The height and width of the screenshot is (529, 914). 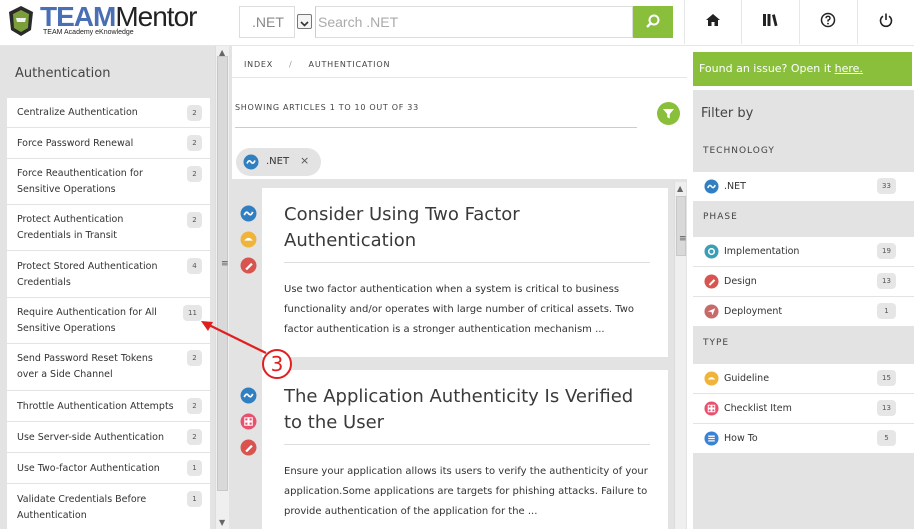 I want to click on divider, so click(x=436, y=127).